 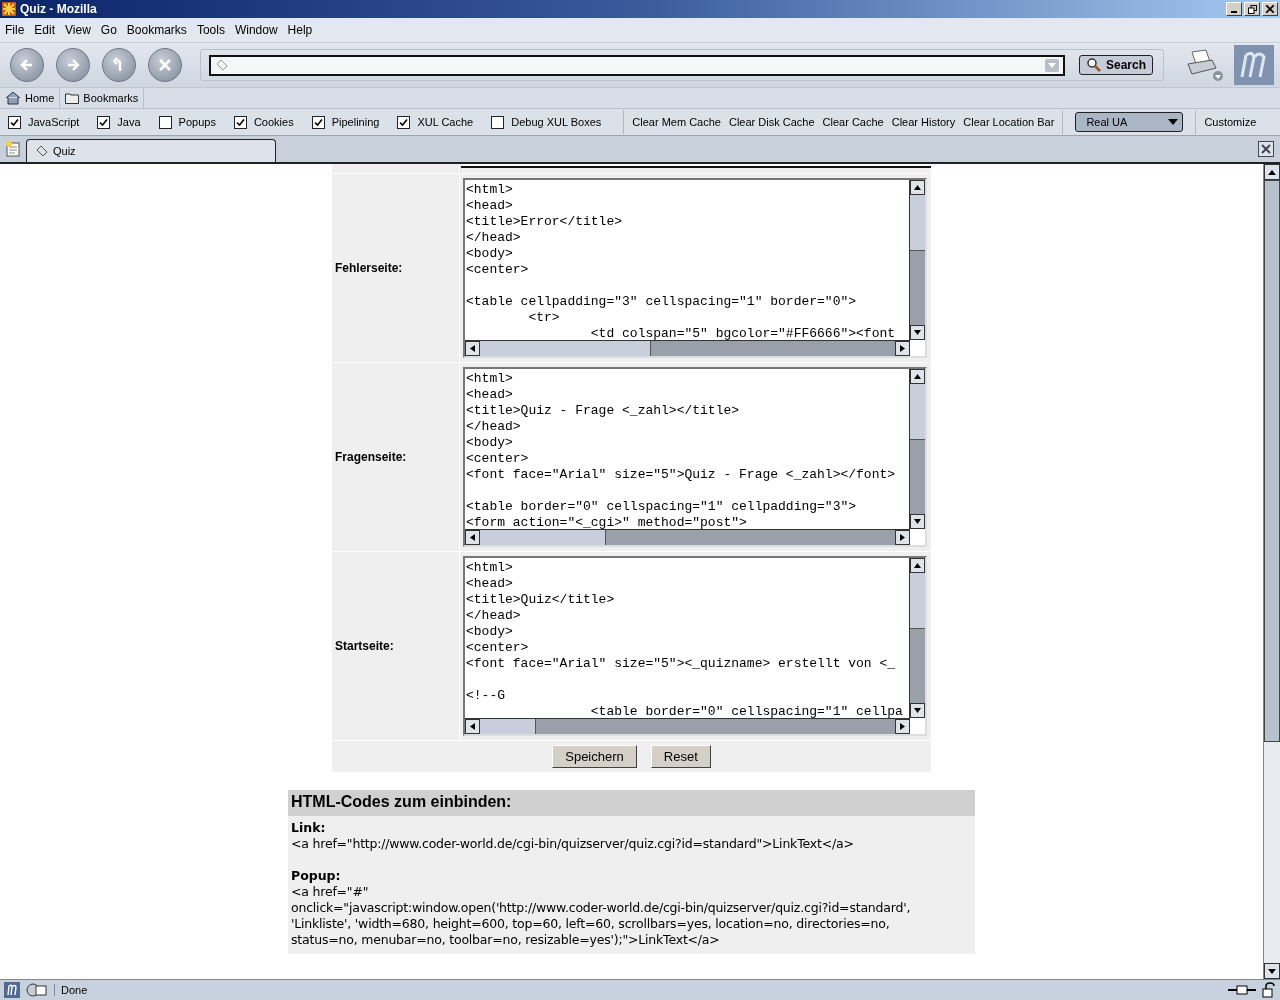 I want to click on search-button: Search, so click(x=1115, y=65).